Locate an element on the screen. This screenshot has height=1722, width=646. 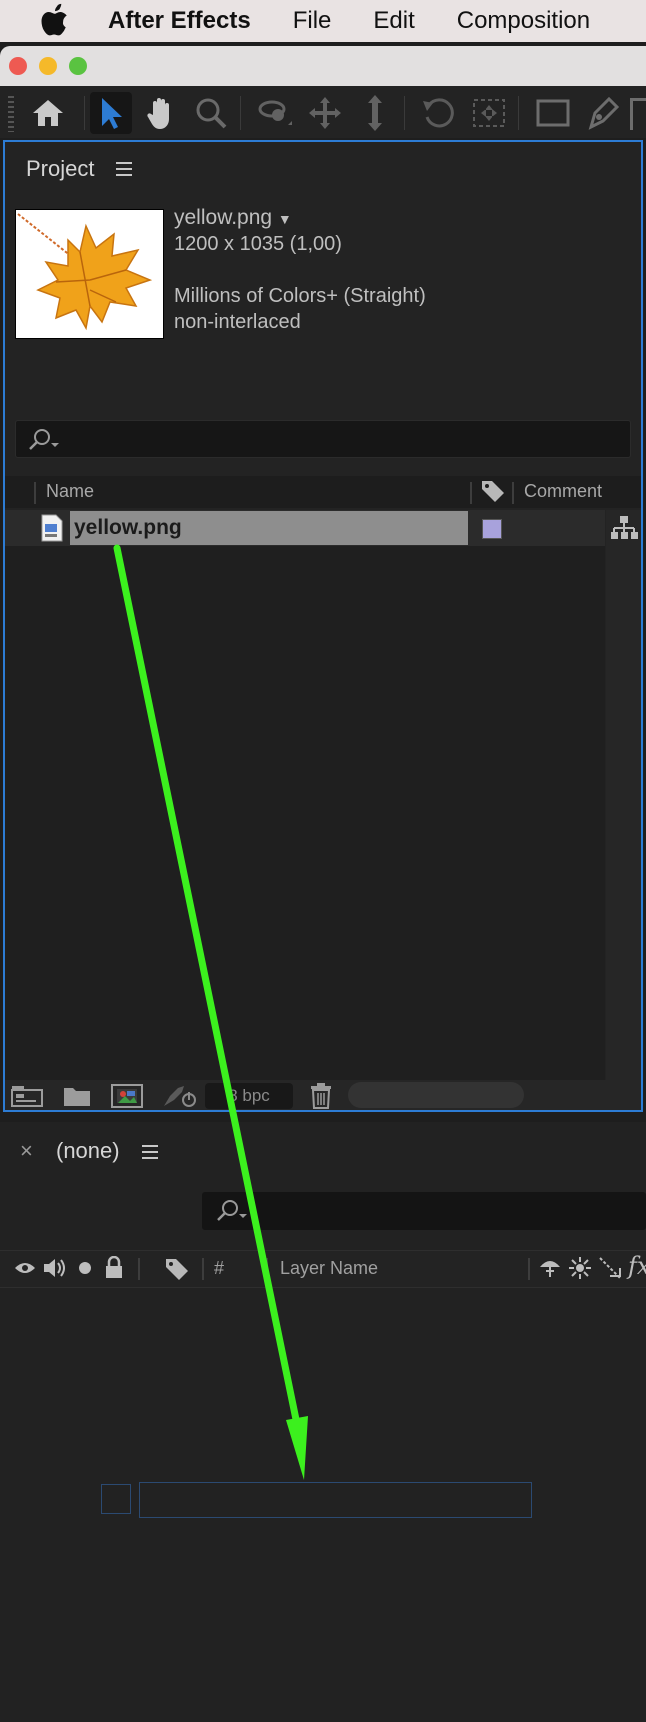
close-panel-icon: × is located at coordinates (26, 1151).